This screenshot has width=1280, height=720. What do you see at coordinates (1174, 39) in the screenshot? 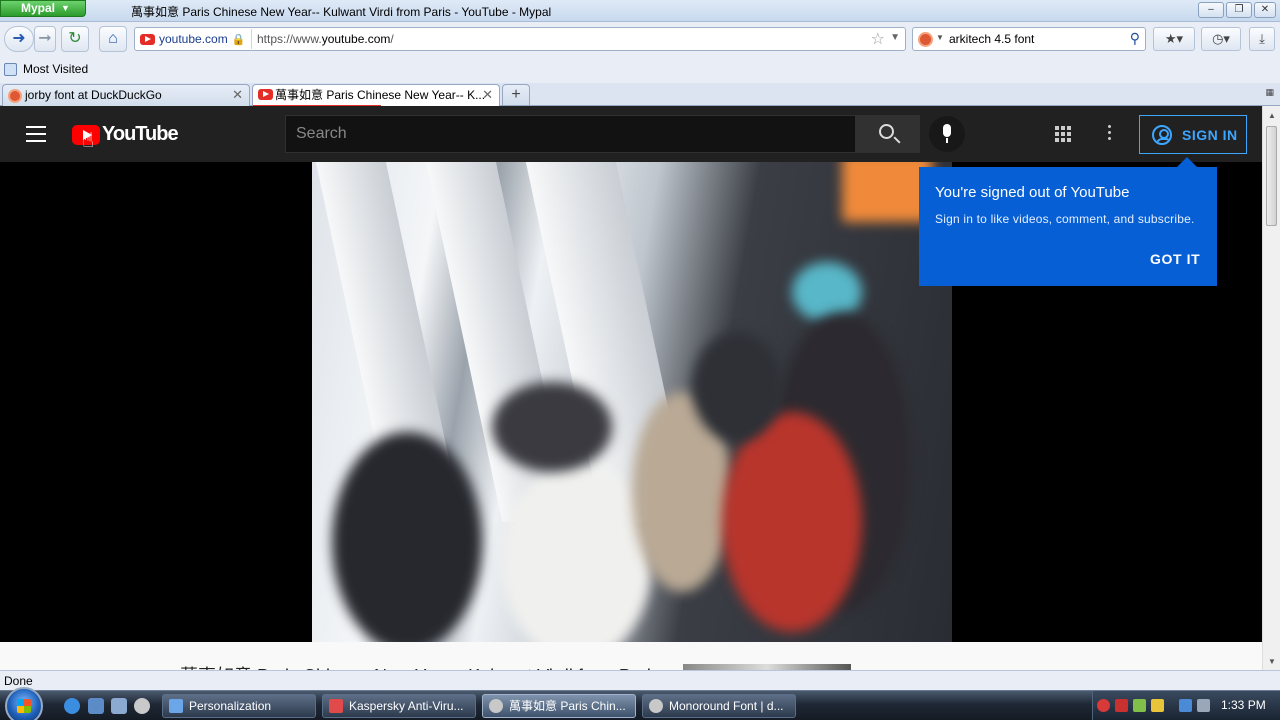
I see `bookmarks-menu-button: ★▾` at bounding box center [1174, 39].